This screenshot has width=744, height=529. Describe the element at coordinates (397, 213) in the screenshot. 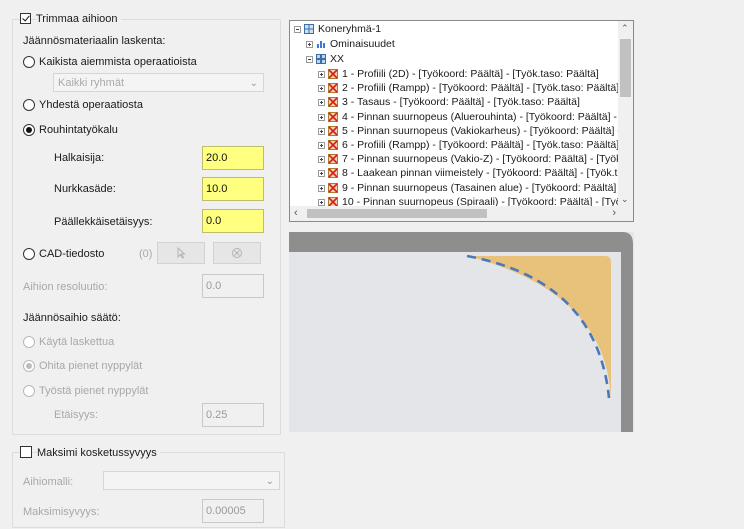

I see `horizontal-scroll-thumb` at that location.